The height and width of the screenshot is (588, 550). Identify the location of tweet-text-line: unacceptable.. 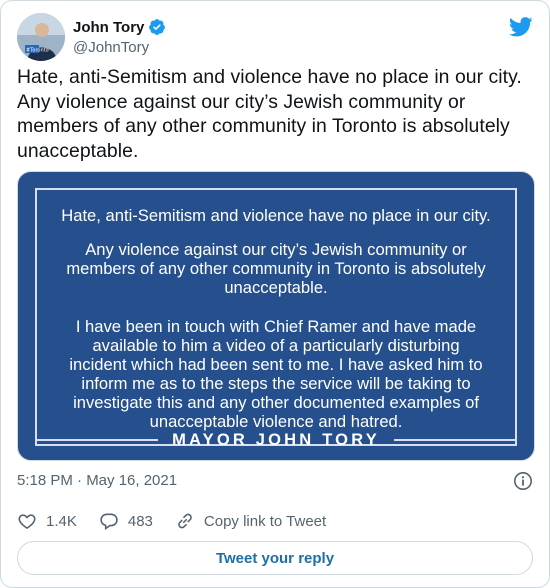
(78, 150).